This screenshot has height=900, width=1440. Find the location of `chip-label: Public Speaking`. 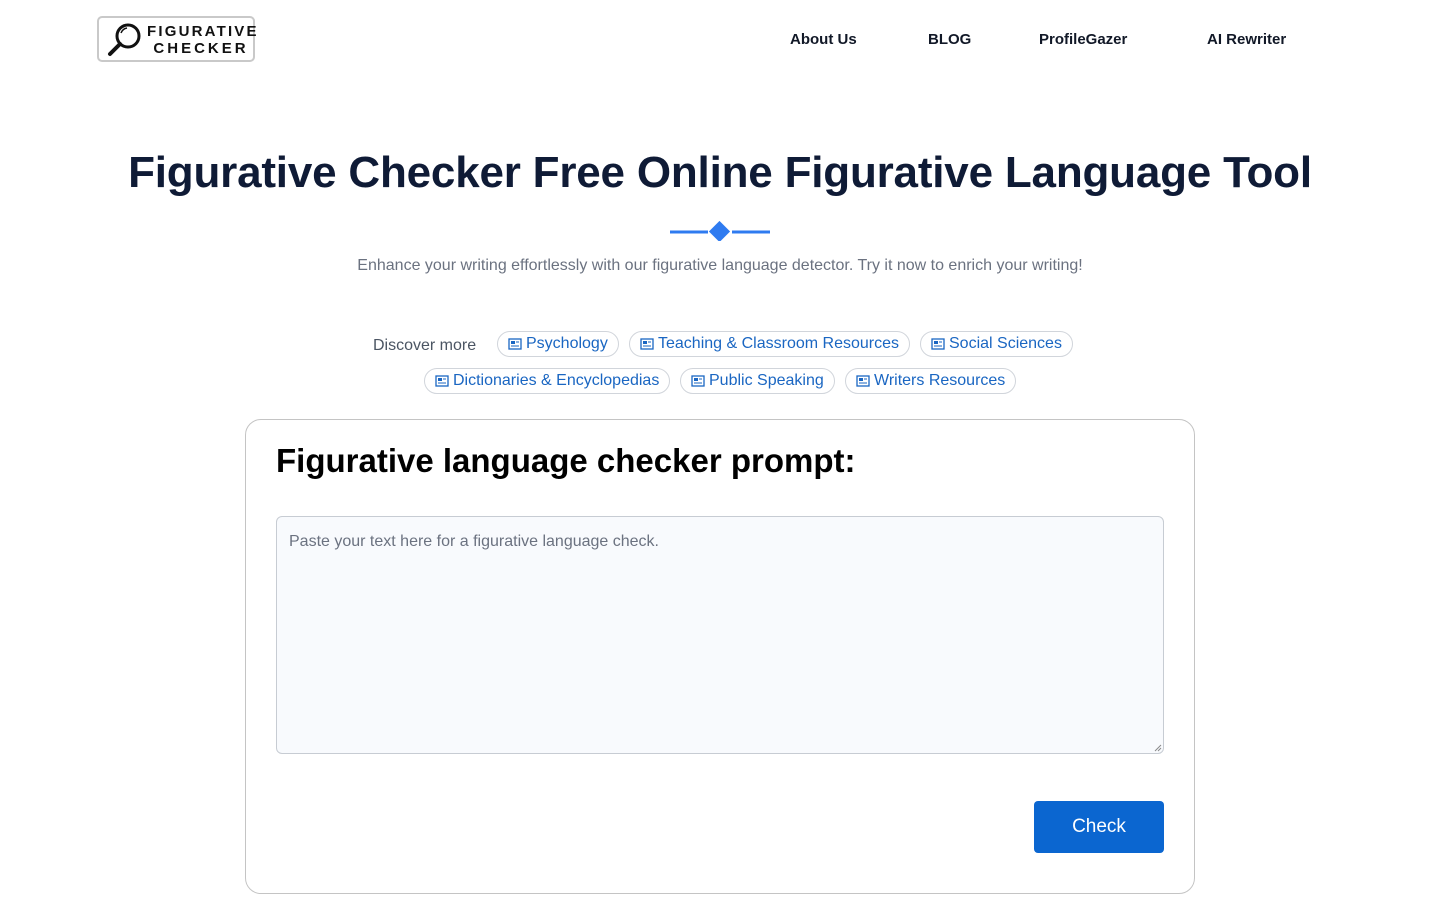

chip-label: Public Speaking is located at coordinates (766, 380).